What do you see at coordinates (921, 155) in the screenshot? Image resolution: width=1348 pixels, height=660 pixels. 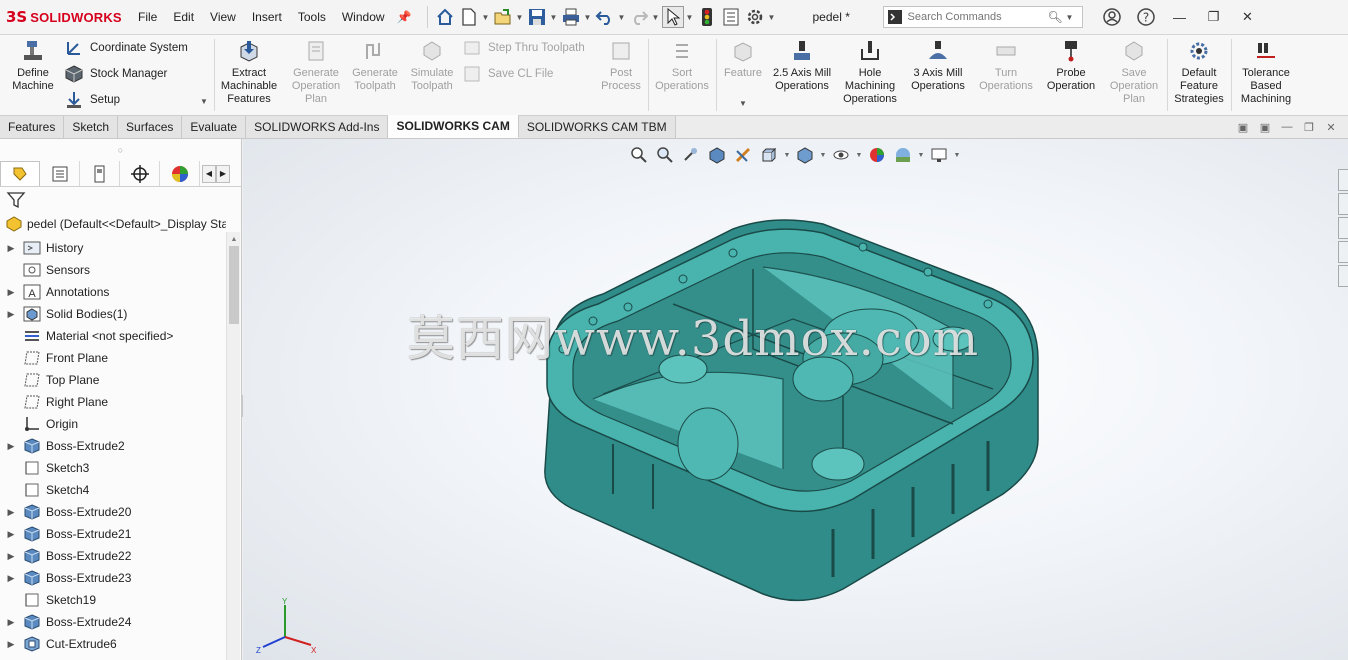 I see `apply-scene-dropdown-icon: ▼` at bounding box center [921, 155].